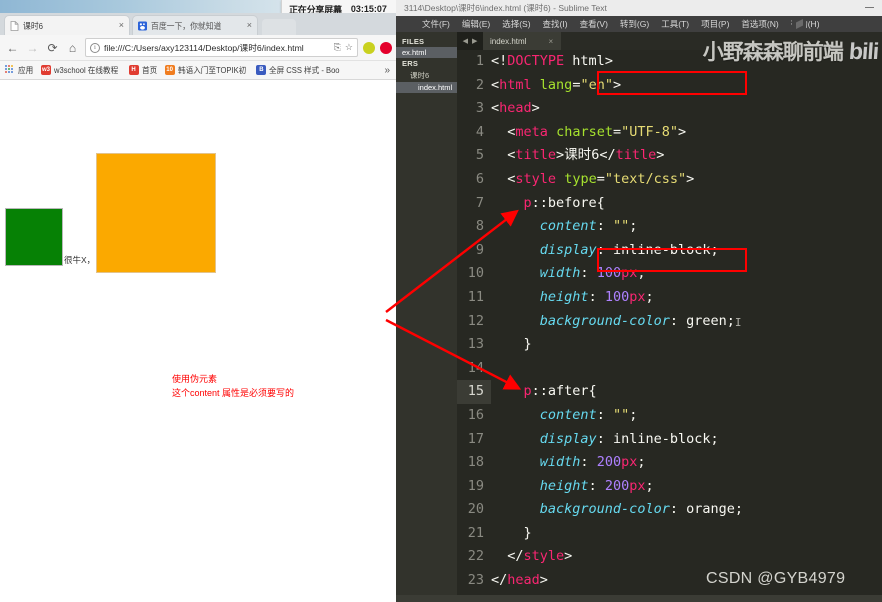 The image size is (882, 602). I want to click on sublime-menu-6: 工具(T), so click(675, 24).